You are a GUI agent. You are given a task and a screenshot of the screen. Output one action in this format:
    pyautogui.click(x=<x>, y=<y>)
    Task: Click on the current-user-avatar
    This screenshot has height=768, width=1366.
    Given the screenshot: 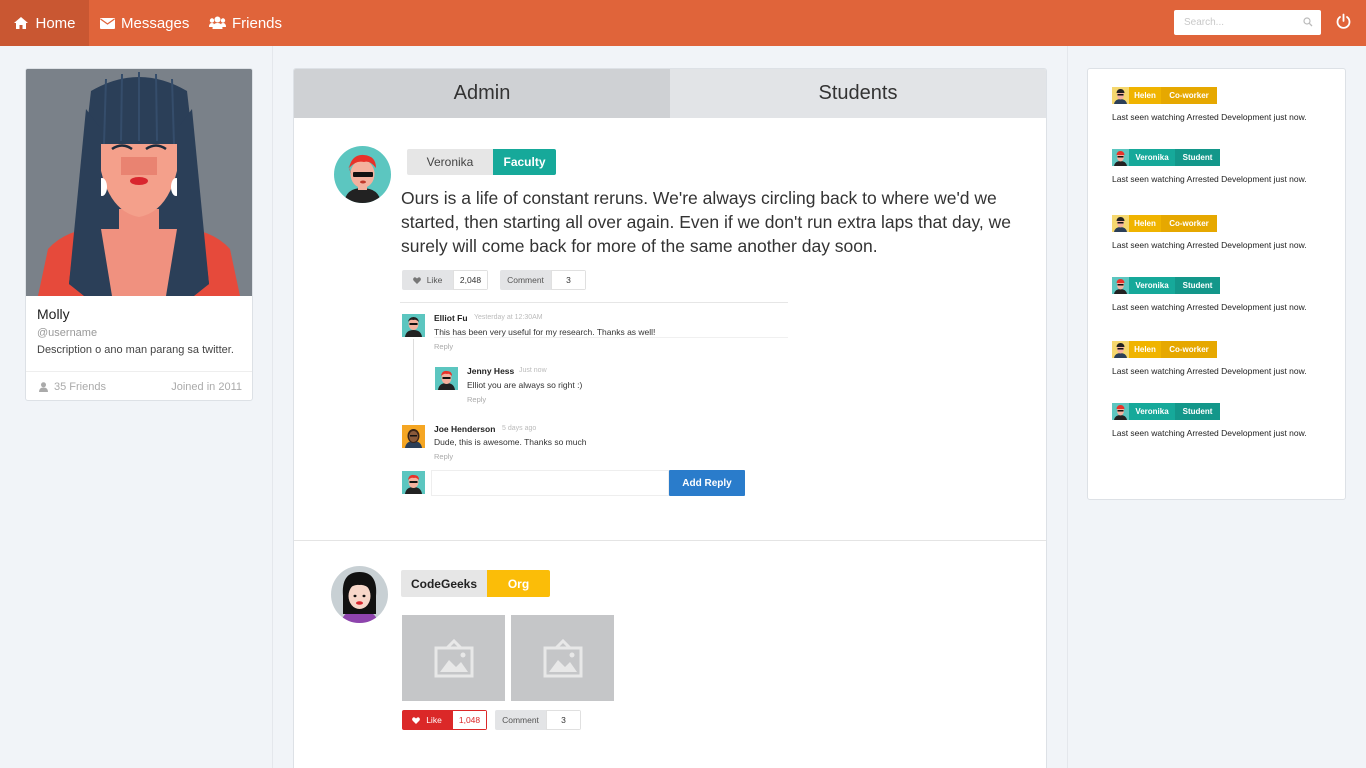 What is the action you would take?
    pyautogui.click(x=413, y=482)
    